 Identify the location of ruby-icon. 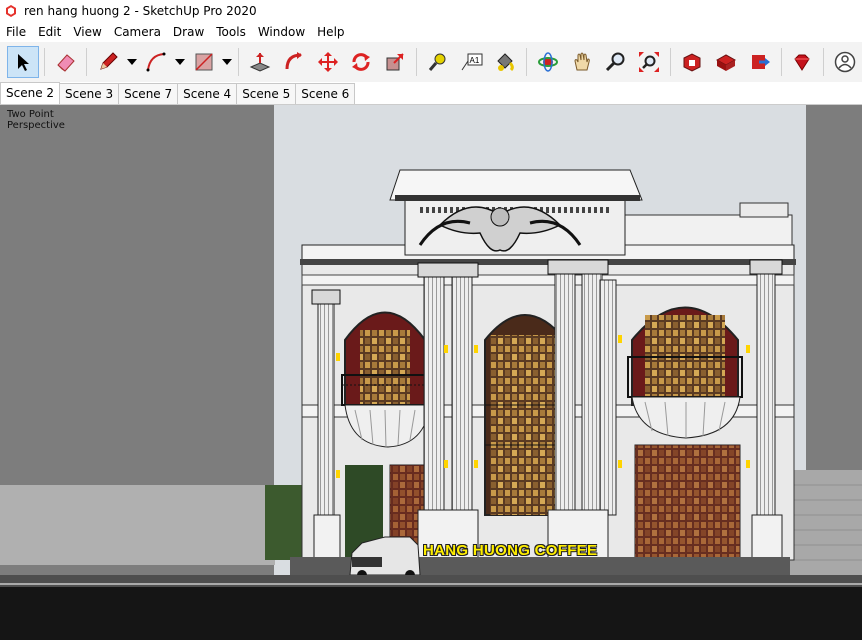
(802, 62).